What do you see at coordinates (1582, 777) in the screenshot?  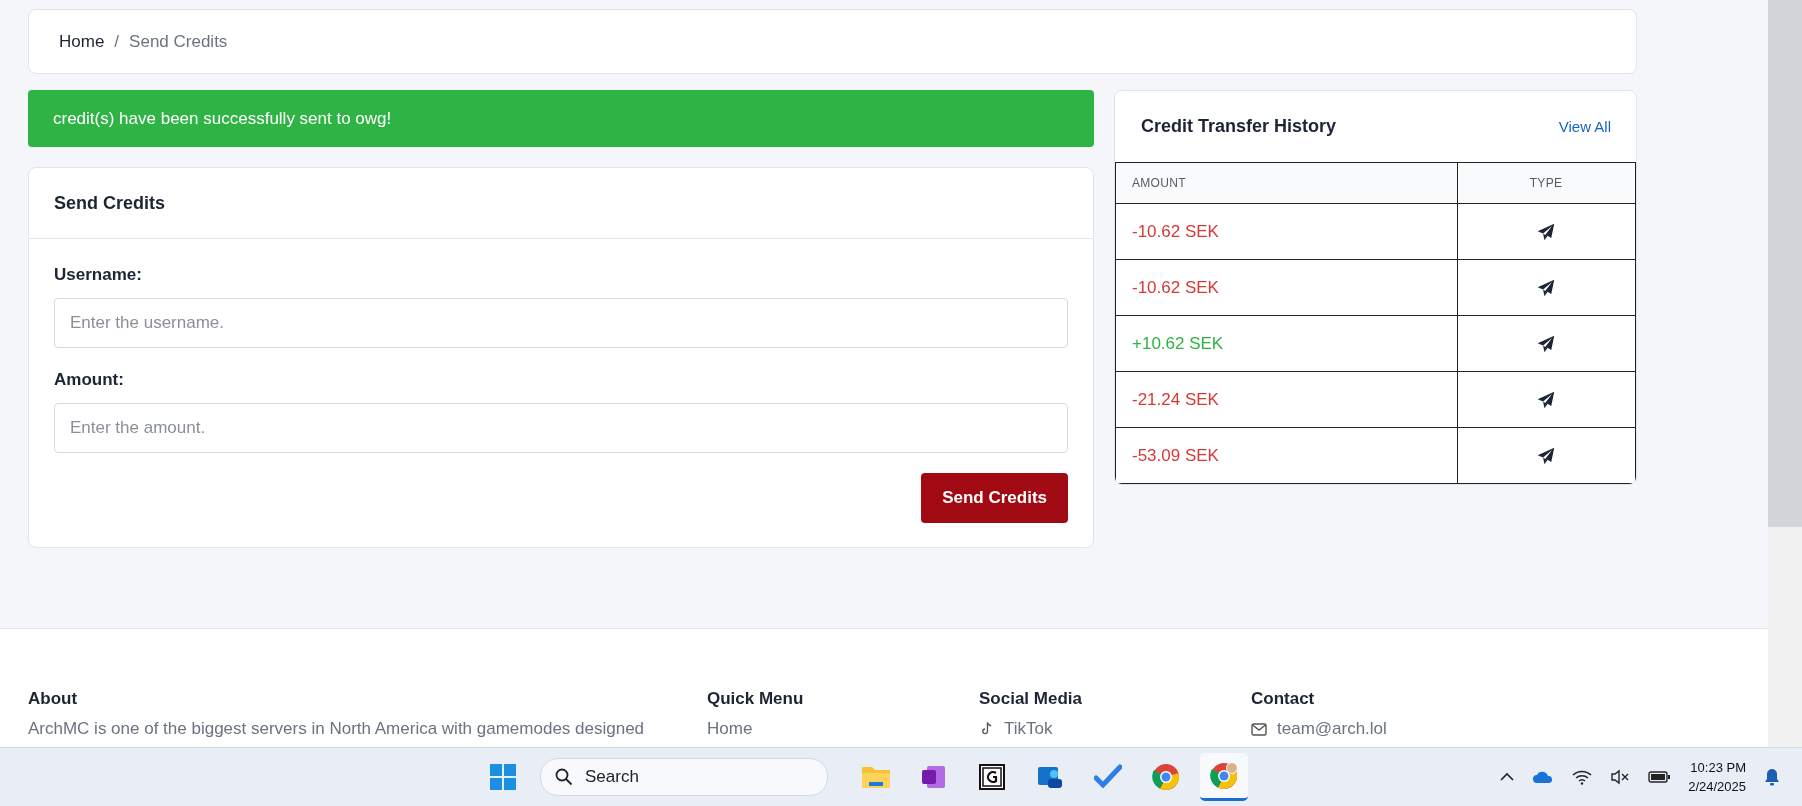 I see `wifi-icon` at bounding box center [1582, 777].